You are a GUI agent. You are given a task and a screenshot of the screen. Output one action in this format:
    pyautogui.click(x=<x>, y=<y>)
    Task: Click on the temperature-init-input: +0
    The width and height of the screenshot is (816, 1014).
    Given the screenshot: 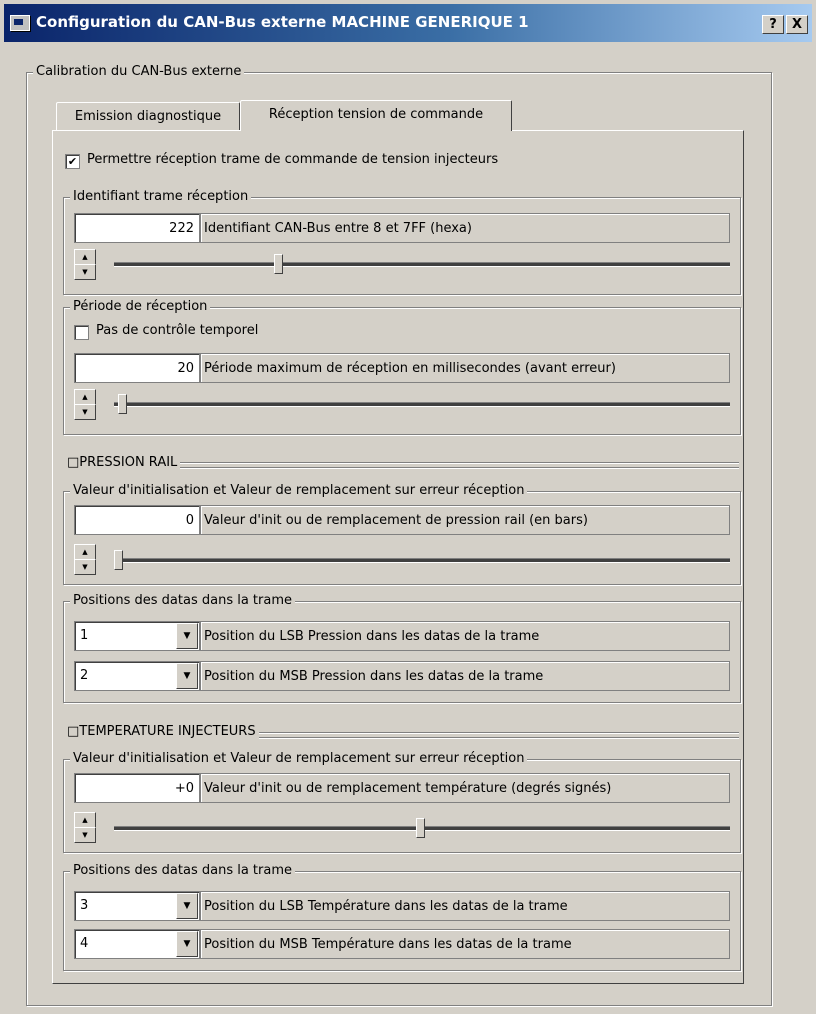 What is the action you would take?
    pyautogui.click(x=137, y=788)
    